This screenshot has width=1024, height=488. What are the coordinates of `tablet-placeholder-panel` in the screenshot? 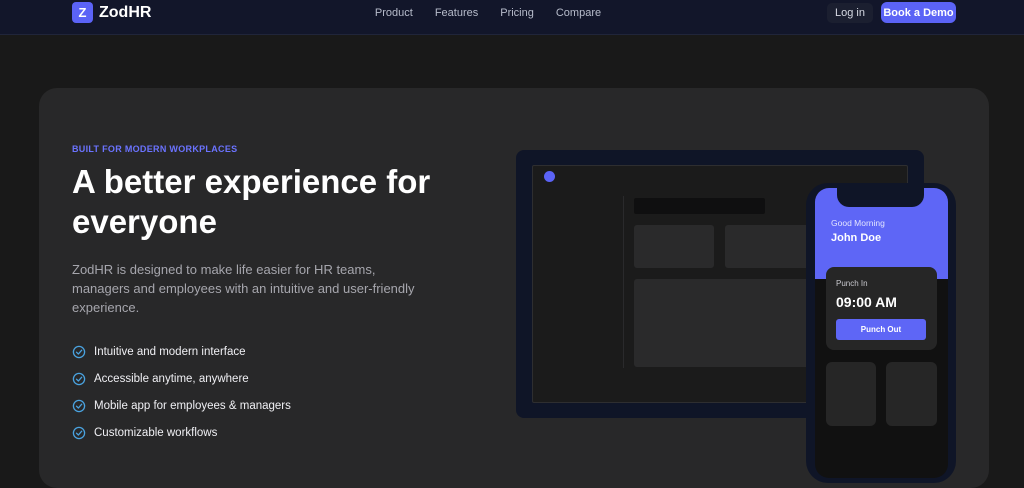 It's located at (724, 323).